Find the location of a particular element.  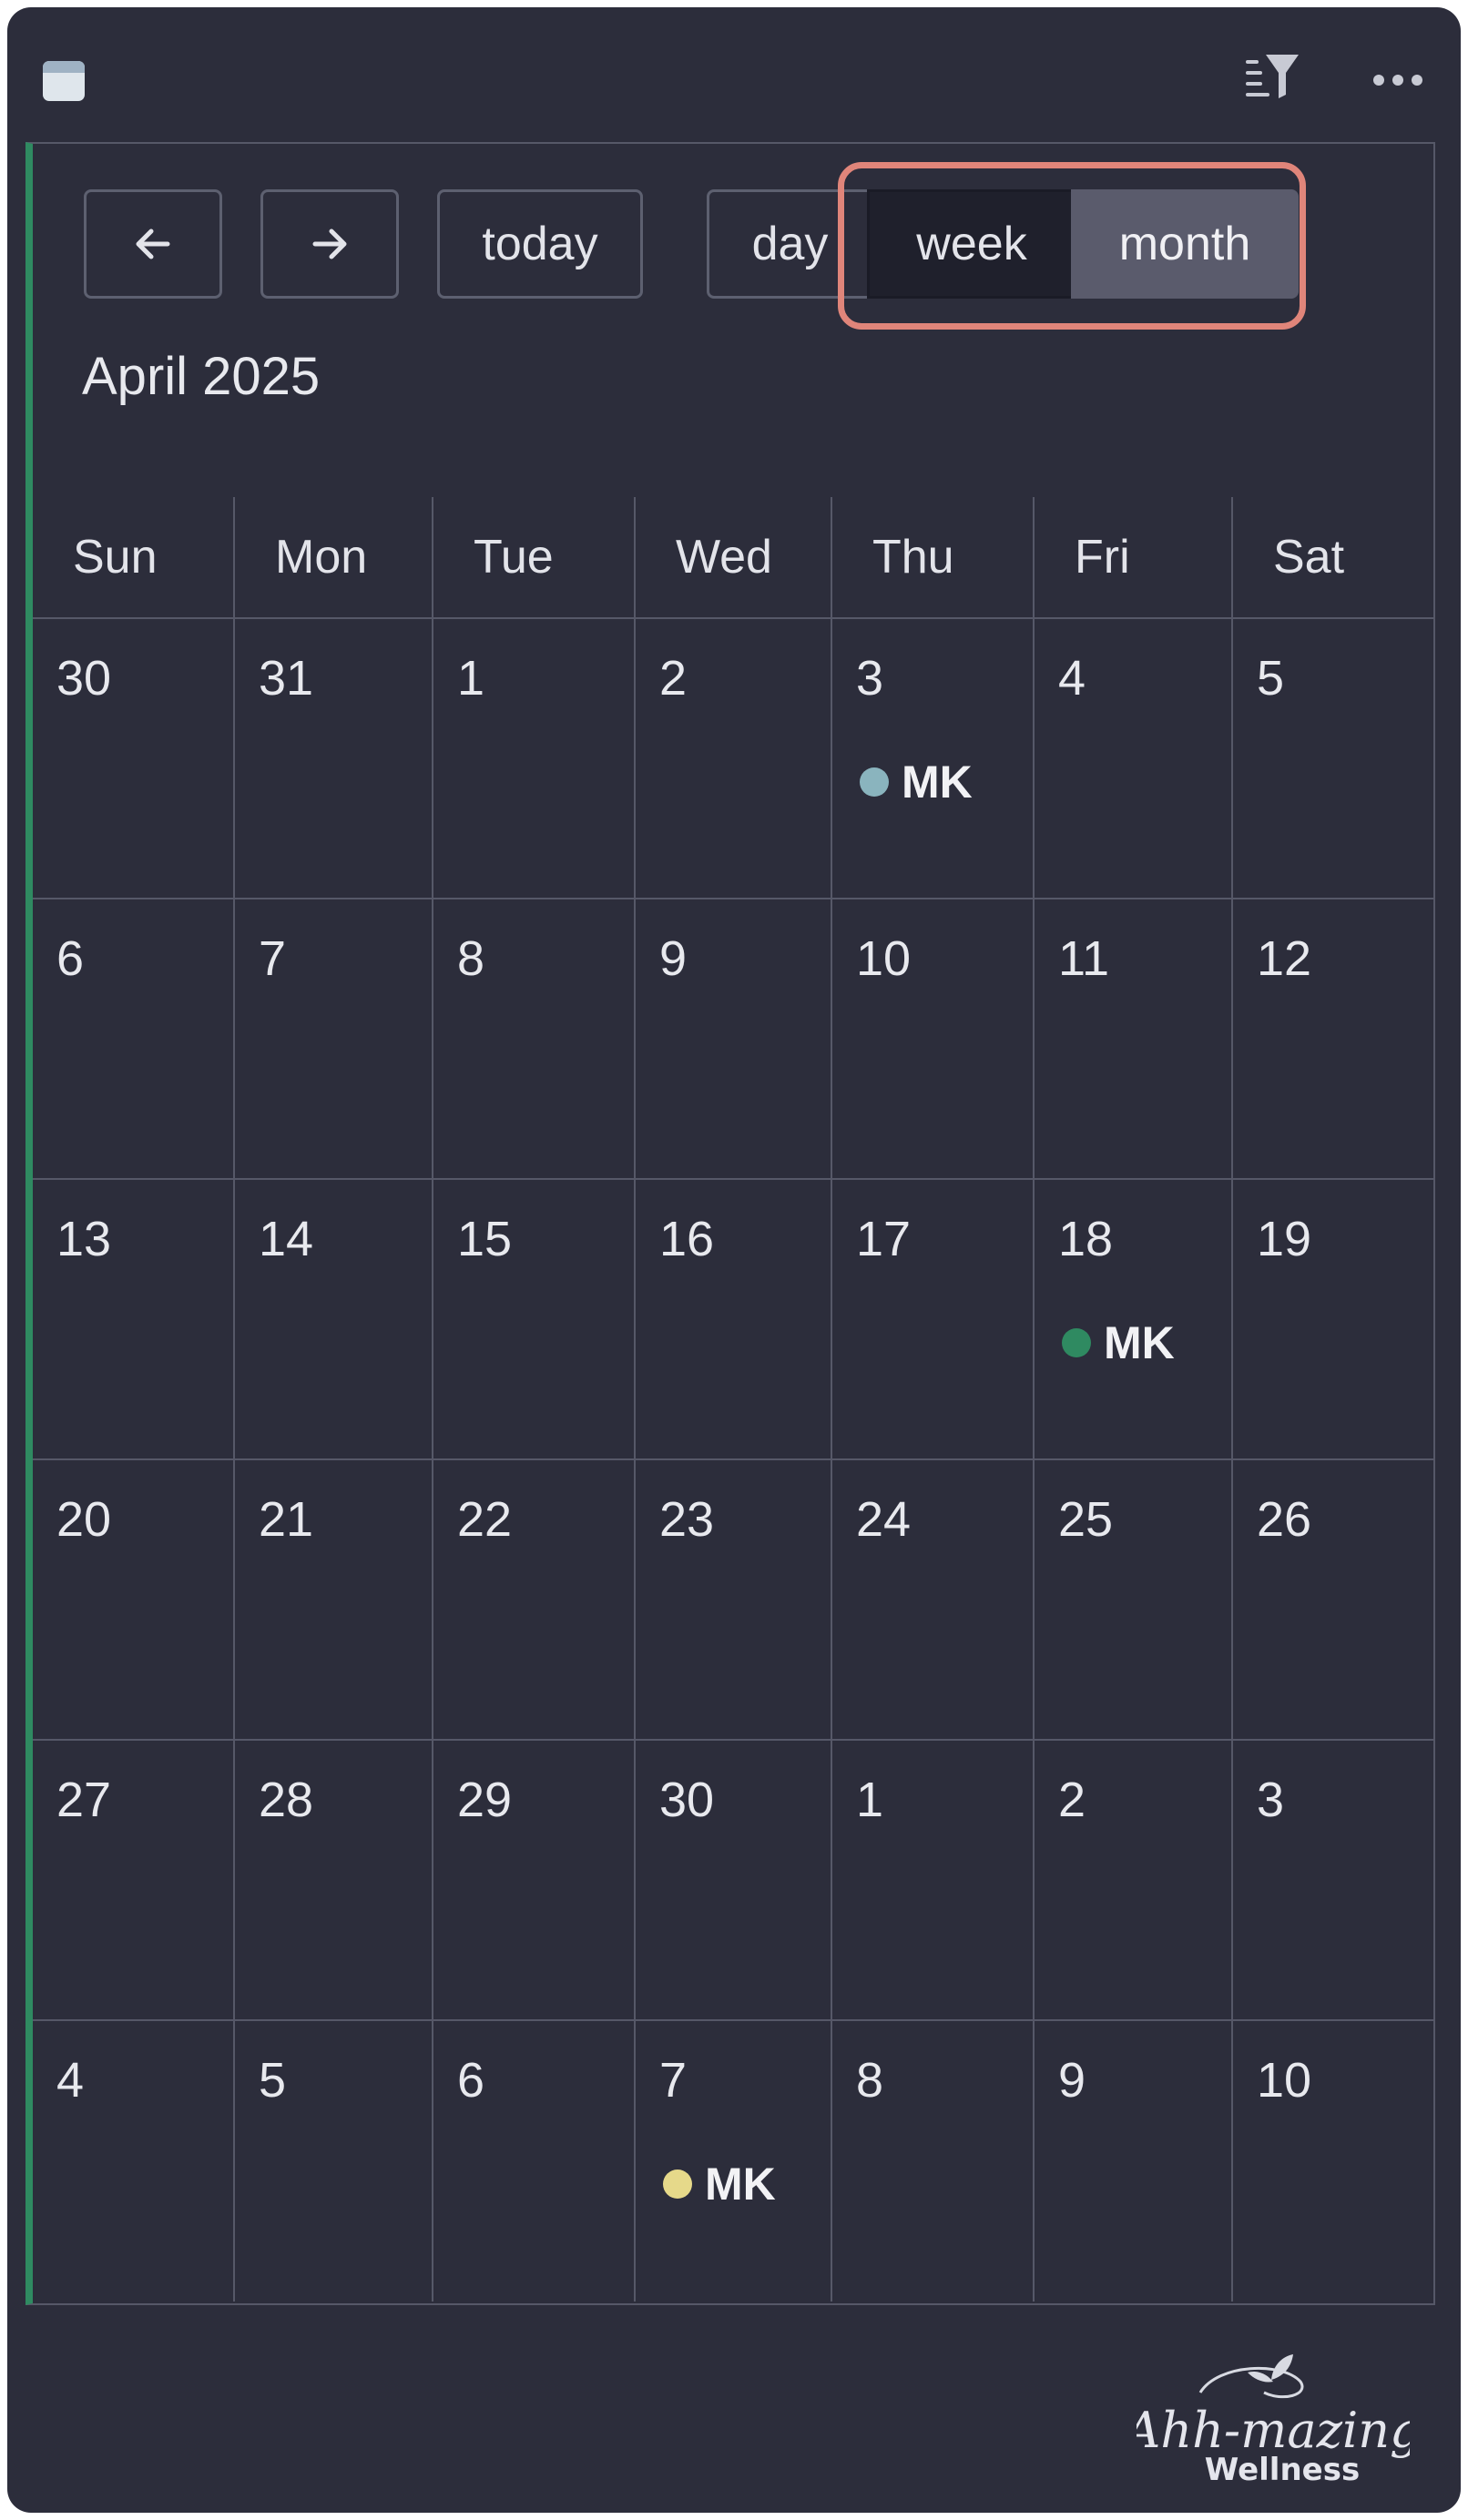

day-cell: 11 is located at coordinates (1134, 1040).